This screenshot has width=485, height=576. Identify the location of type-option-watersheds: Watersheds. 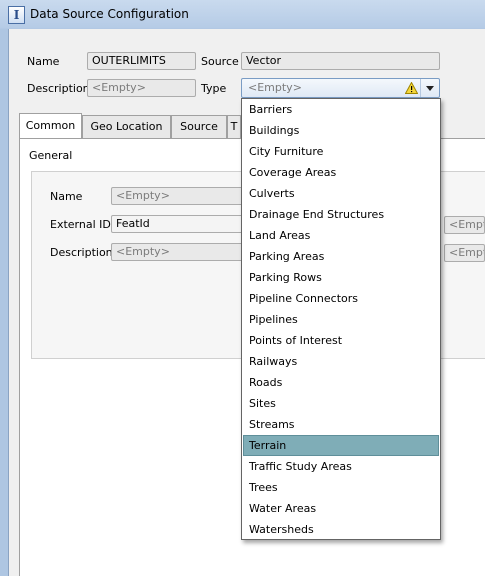
(341, 529).